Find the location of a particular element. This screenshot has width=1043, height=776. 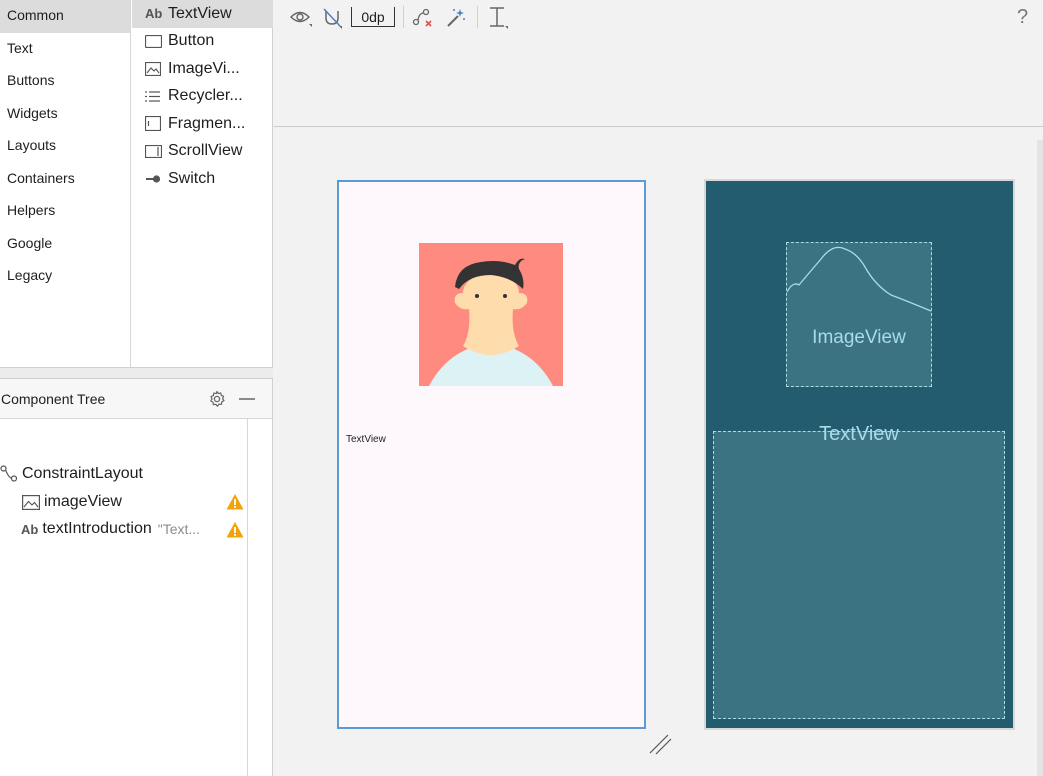

recycler-view-icon is located at coordinates (155, 96).